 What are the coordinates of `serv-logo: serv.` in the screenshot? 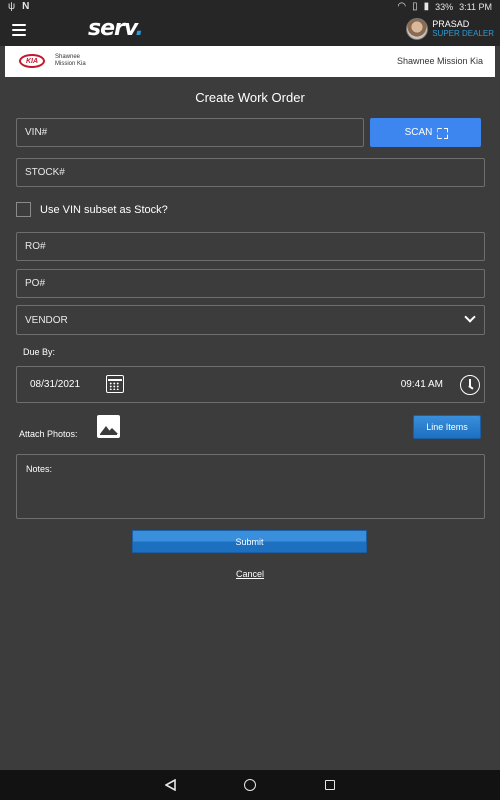 It's located at (116, 28).